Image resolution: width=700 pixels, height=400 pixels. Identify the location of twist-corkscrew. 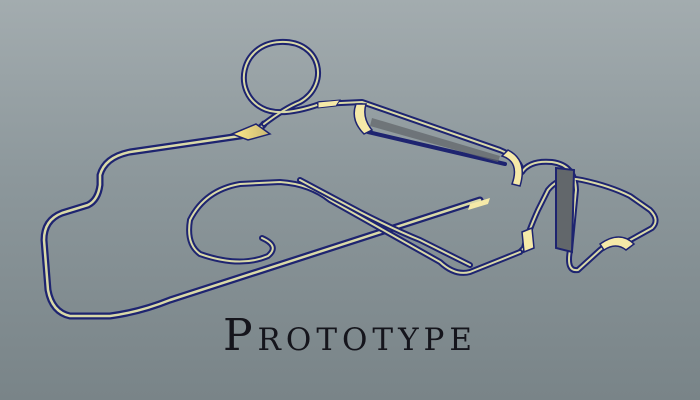
(565, 210).